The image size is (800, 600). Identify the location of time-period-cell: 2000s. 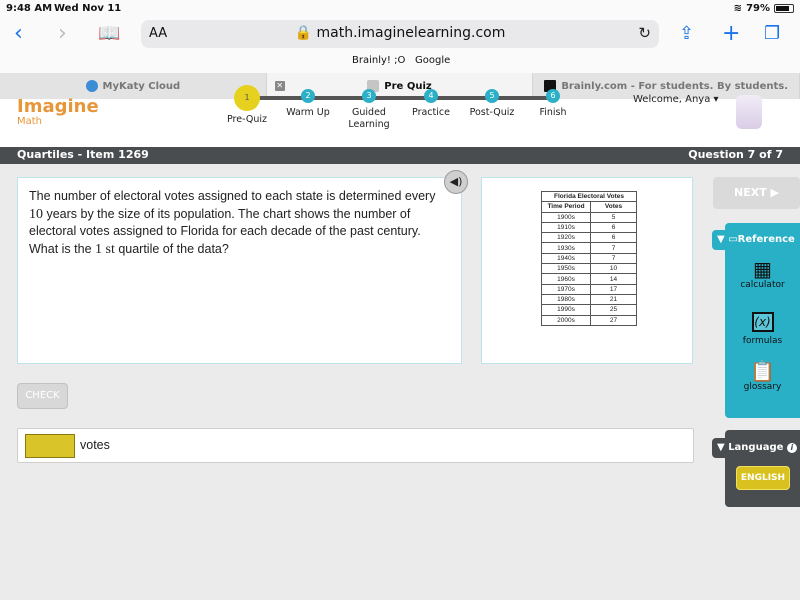
(566, 320).